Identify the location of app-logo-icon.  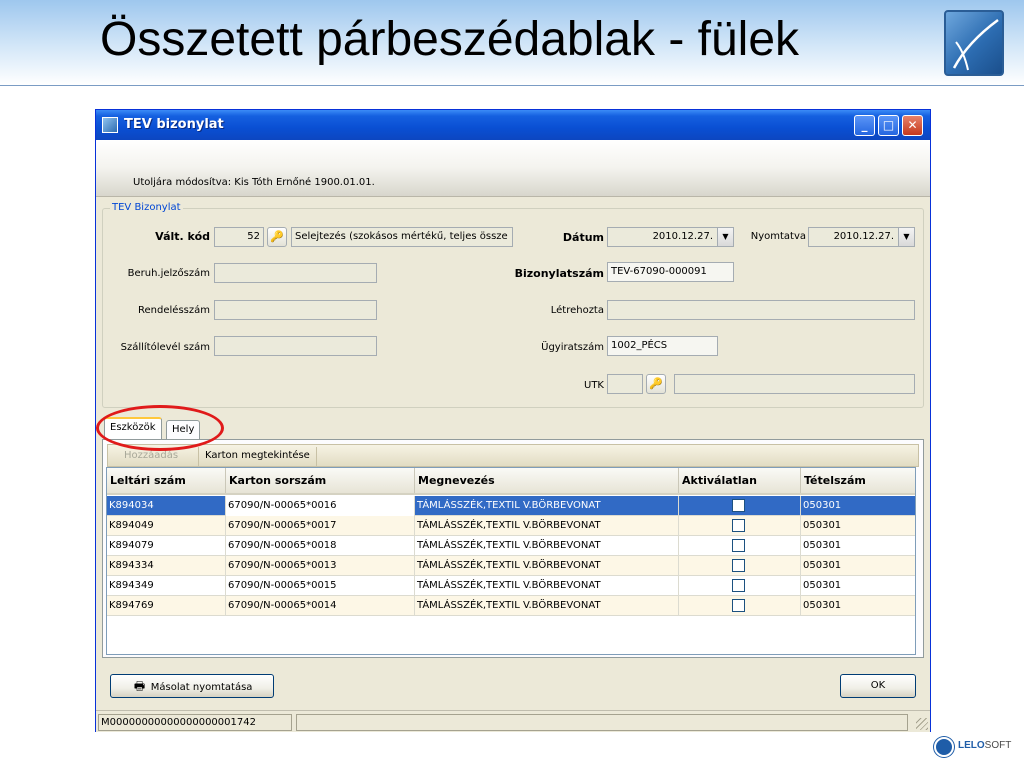
(974, 43).